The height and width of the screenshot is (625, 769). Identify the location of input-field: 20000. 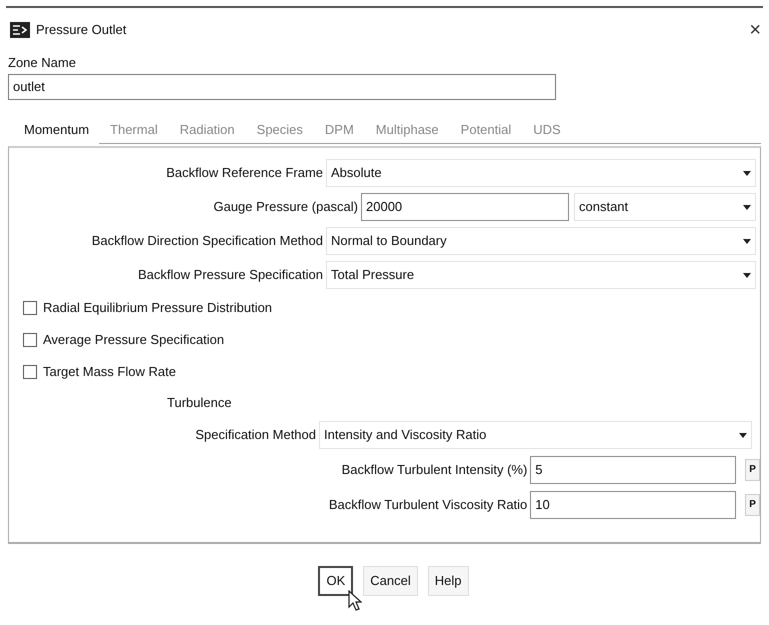
(465, 207).